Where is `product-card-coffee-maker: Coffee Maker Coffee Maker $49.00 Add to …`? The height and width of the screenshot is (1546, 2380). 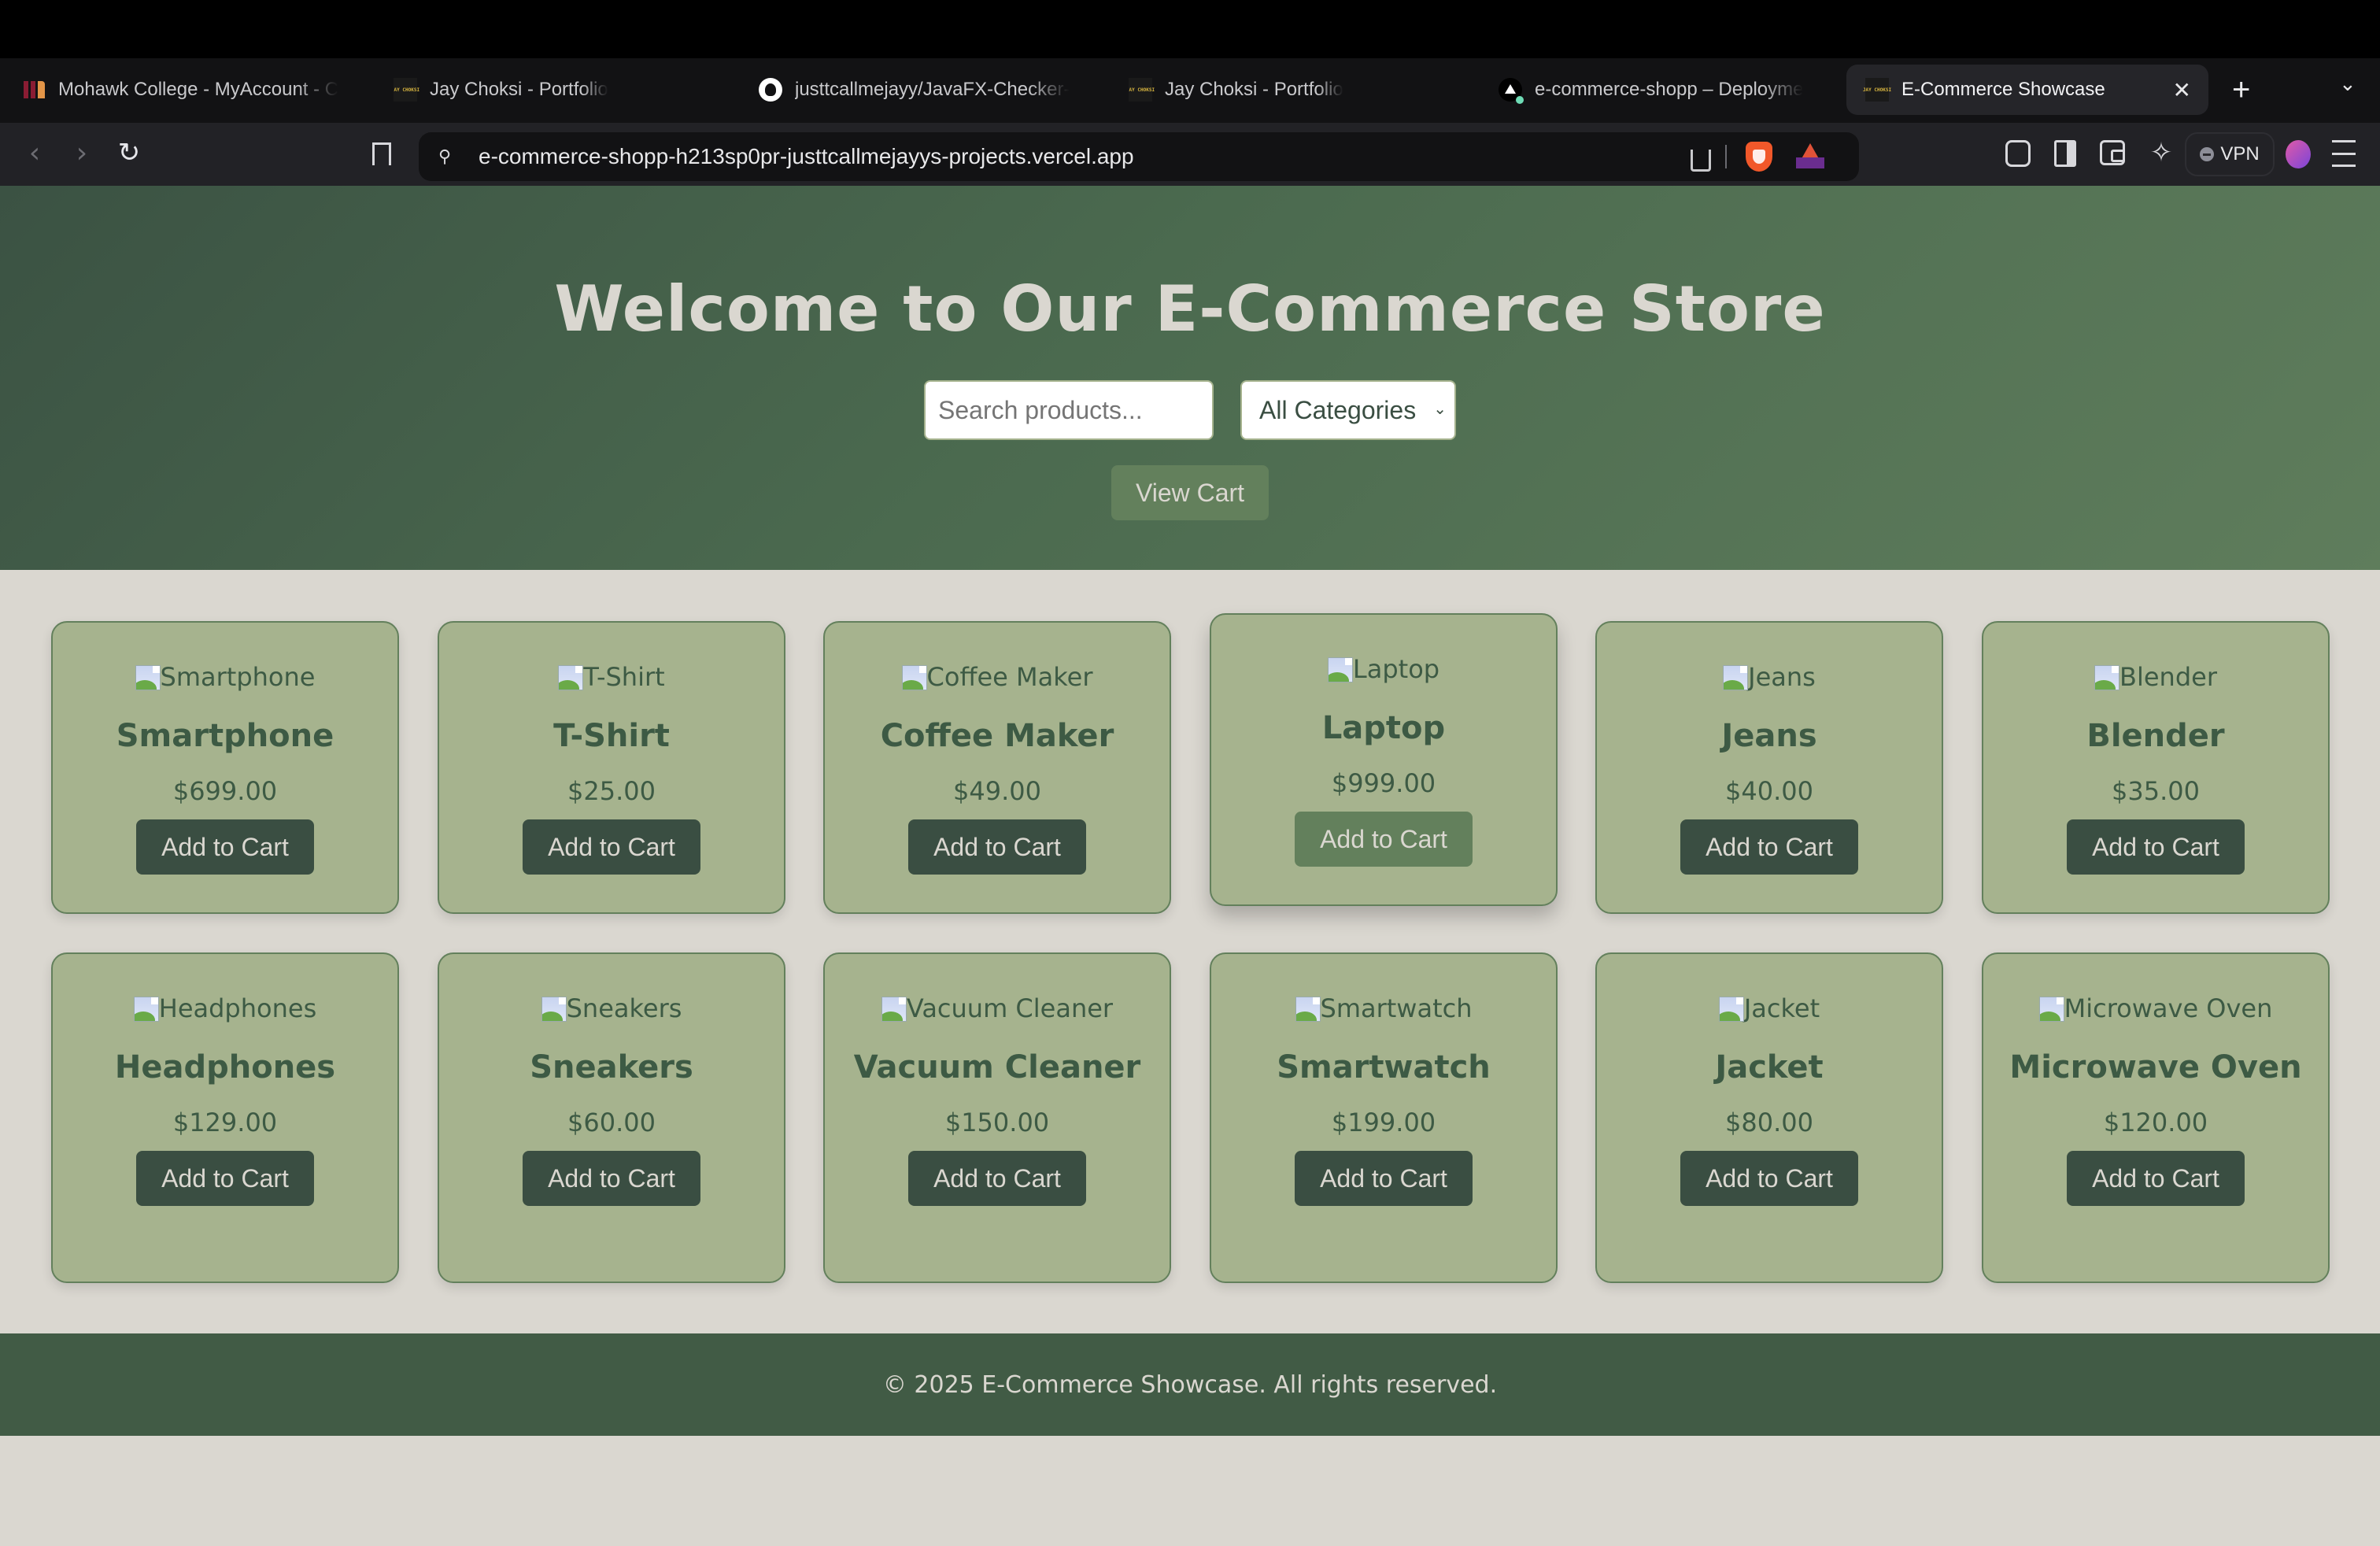 product-card-coffee-maker: Coffee Maker Coffee Maker $49.00 Add to … is located at coordinates (997, 768).